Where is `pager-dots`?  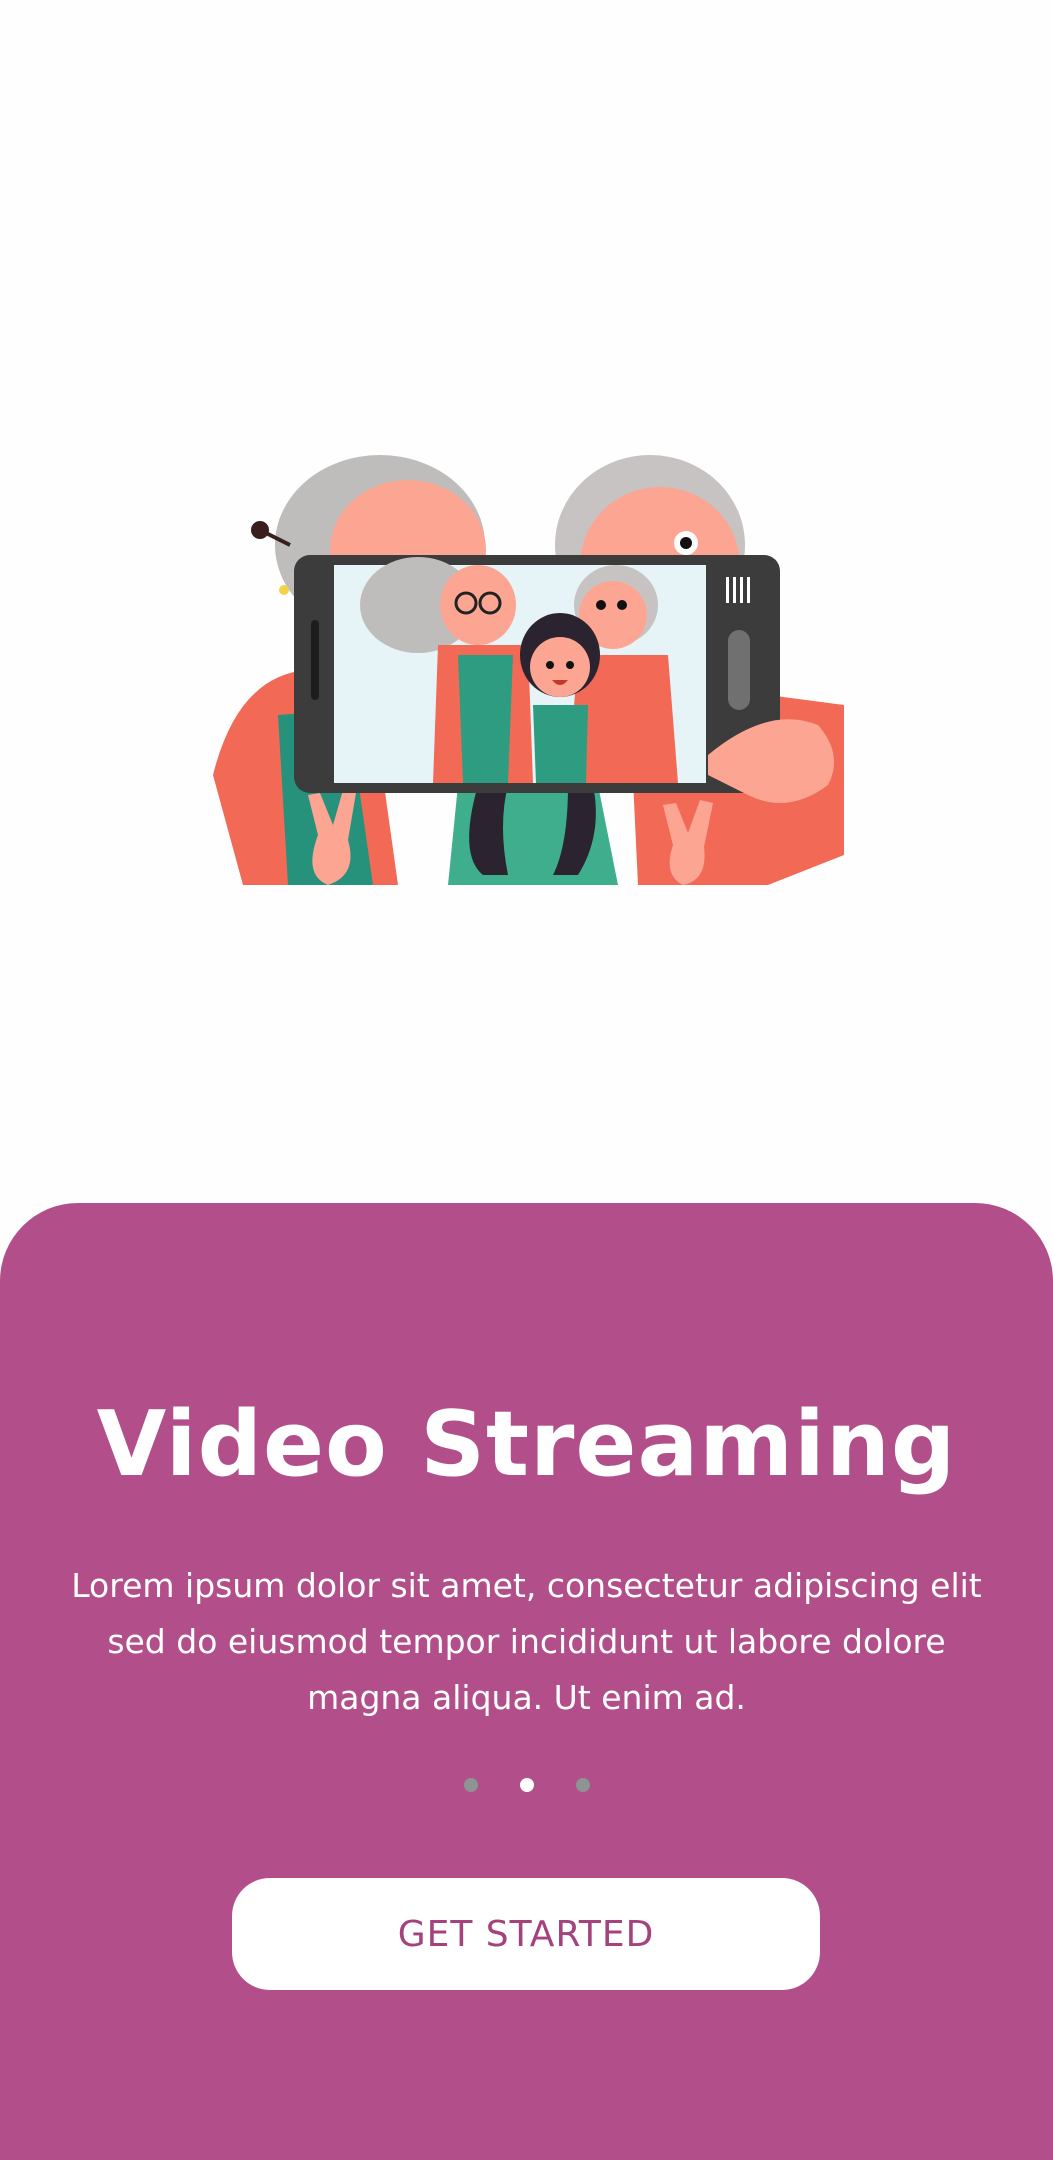
pager-dots is located at coordinates (526, 1785).